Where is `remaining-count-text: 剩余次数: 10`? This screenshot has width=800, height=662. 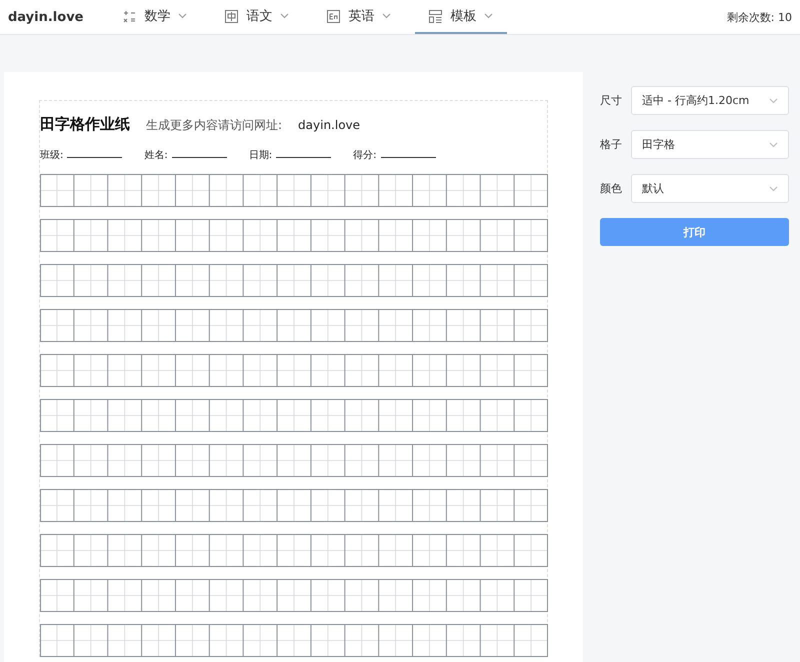
remaining-count-text: 剩余次数: 10 is located at coordinates (759, 17).